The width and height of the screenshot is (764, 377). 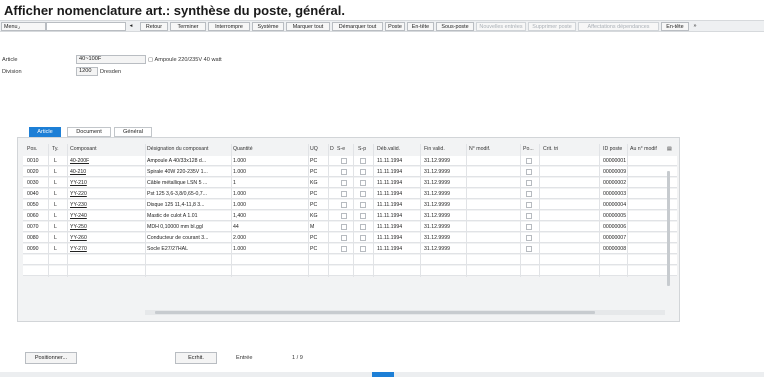 What do you see at coordinates (133, 132) in the screenshot?
I see `tab-general: Général` at bounding box center [133, 132].